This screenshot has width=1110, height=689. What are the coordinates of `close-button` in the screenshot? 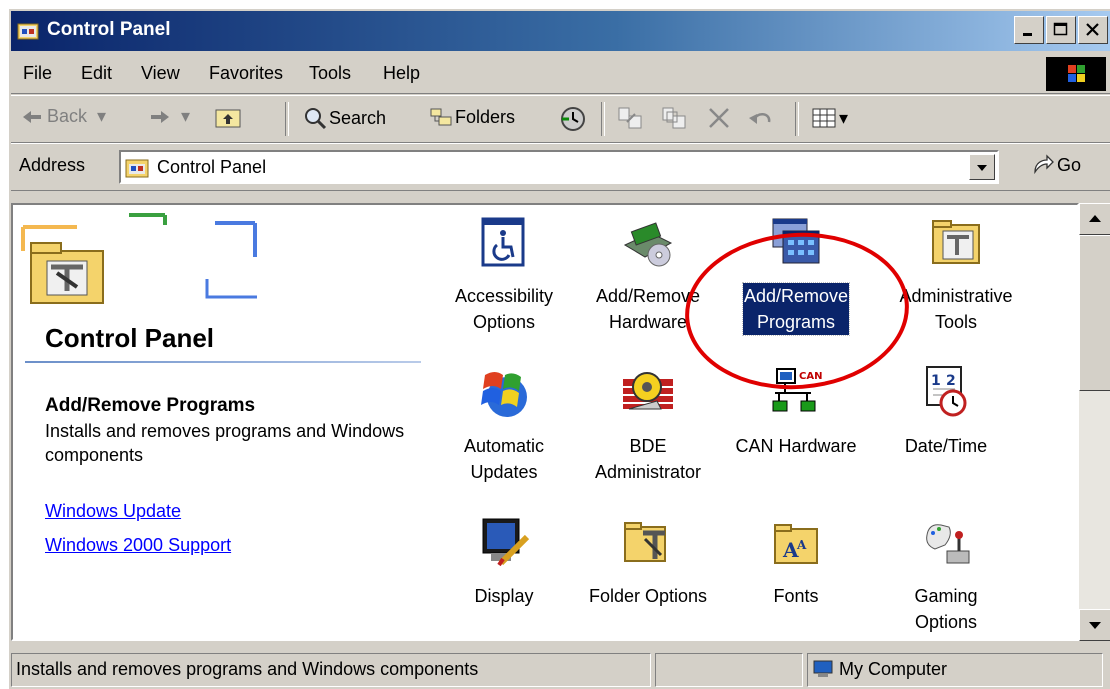 It's located at (1093, 30).